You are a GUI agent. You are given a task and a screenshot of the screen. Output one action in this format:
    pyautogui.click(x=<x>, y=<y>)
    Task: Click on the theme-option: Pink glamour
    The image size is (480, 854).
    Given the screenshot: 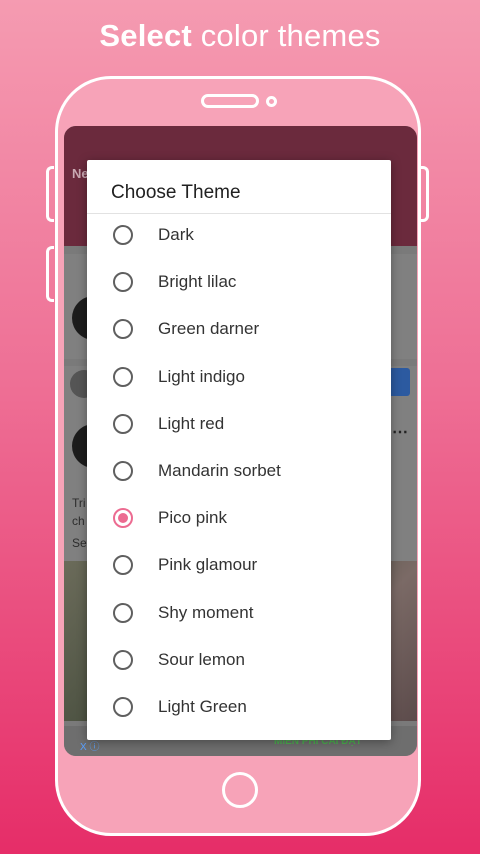 What is the action you would take?
    pyautogui.click(x=239, y=565)
    